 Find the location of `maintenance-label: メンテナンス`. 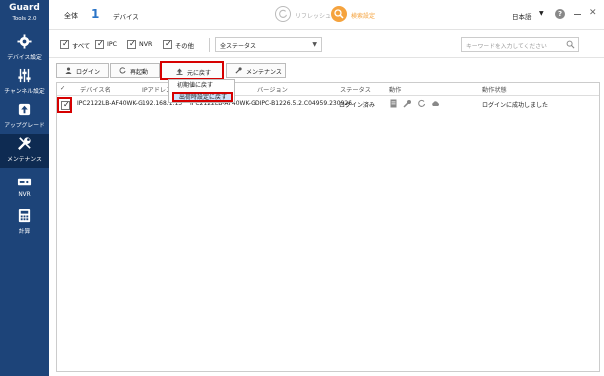

maintenance-label: メンテナンス is located at coordinates (264, 72).